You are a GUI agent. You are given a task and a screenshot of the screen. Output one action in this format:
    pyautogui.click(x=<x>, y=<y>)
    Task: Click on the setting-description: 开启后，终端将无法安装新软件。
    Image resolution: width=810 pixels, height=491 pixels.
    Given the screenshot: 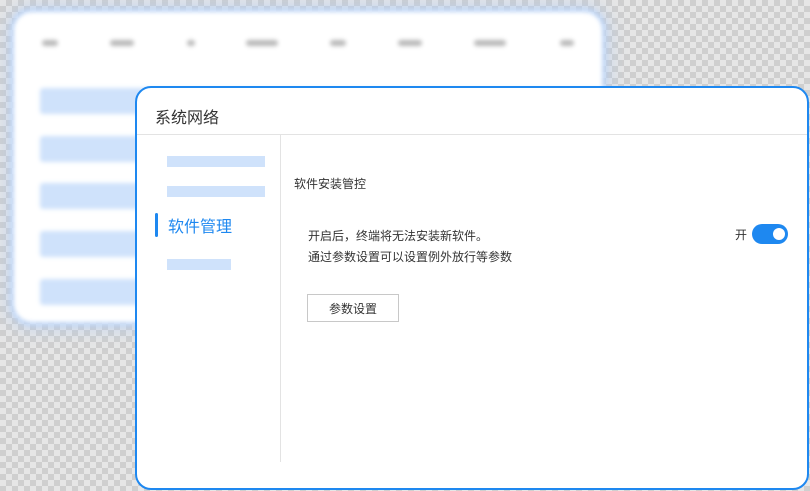 What is the action you would take?
    pyautogui.click(x=398, y=236)
    